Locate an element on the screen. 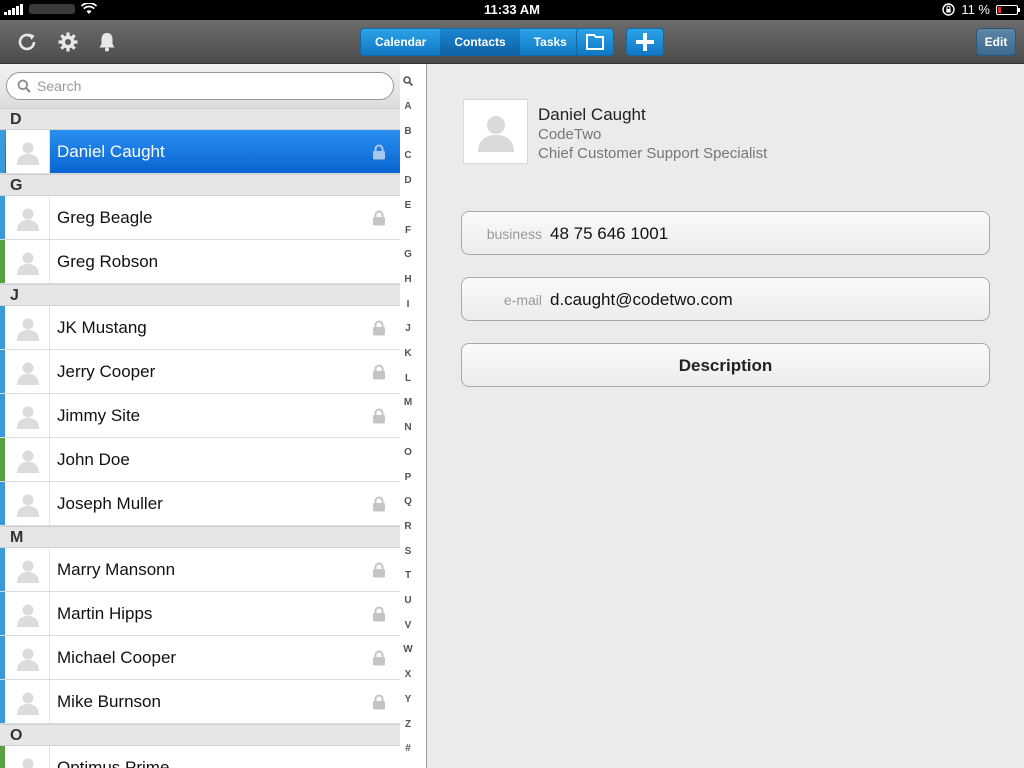 This screenshot has height=768, width=1024. add-contact-button is located at coordinates (645, 42).